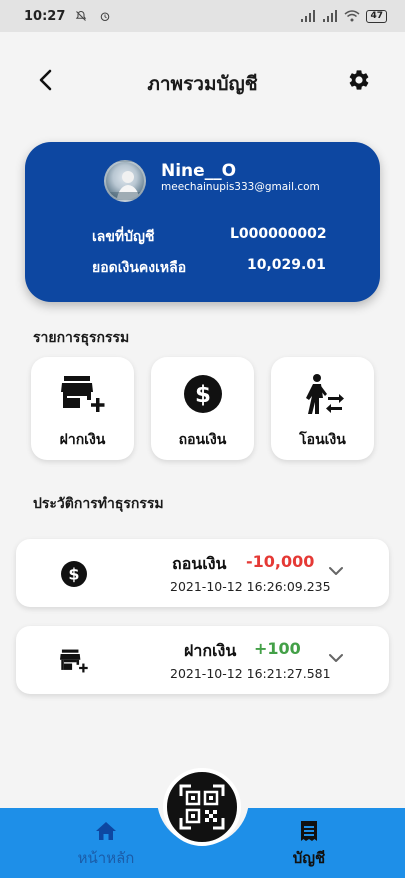 The height and width of the screenshot is (878, 405). I want to click on nav-account-label: บัญชี, so click(309, 858).